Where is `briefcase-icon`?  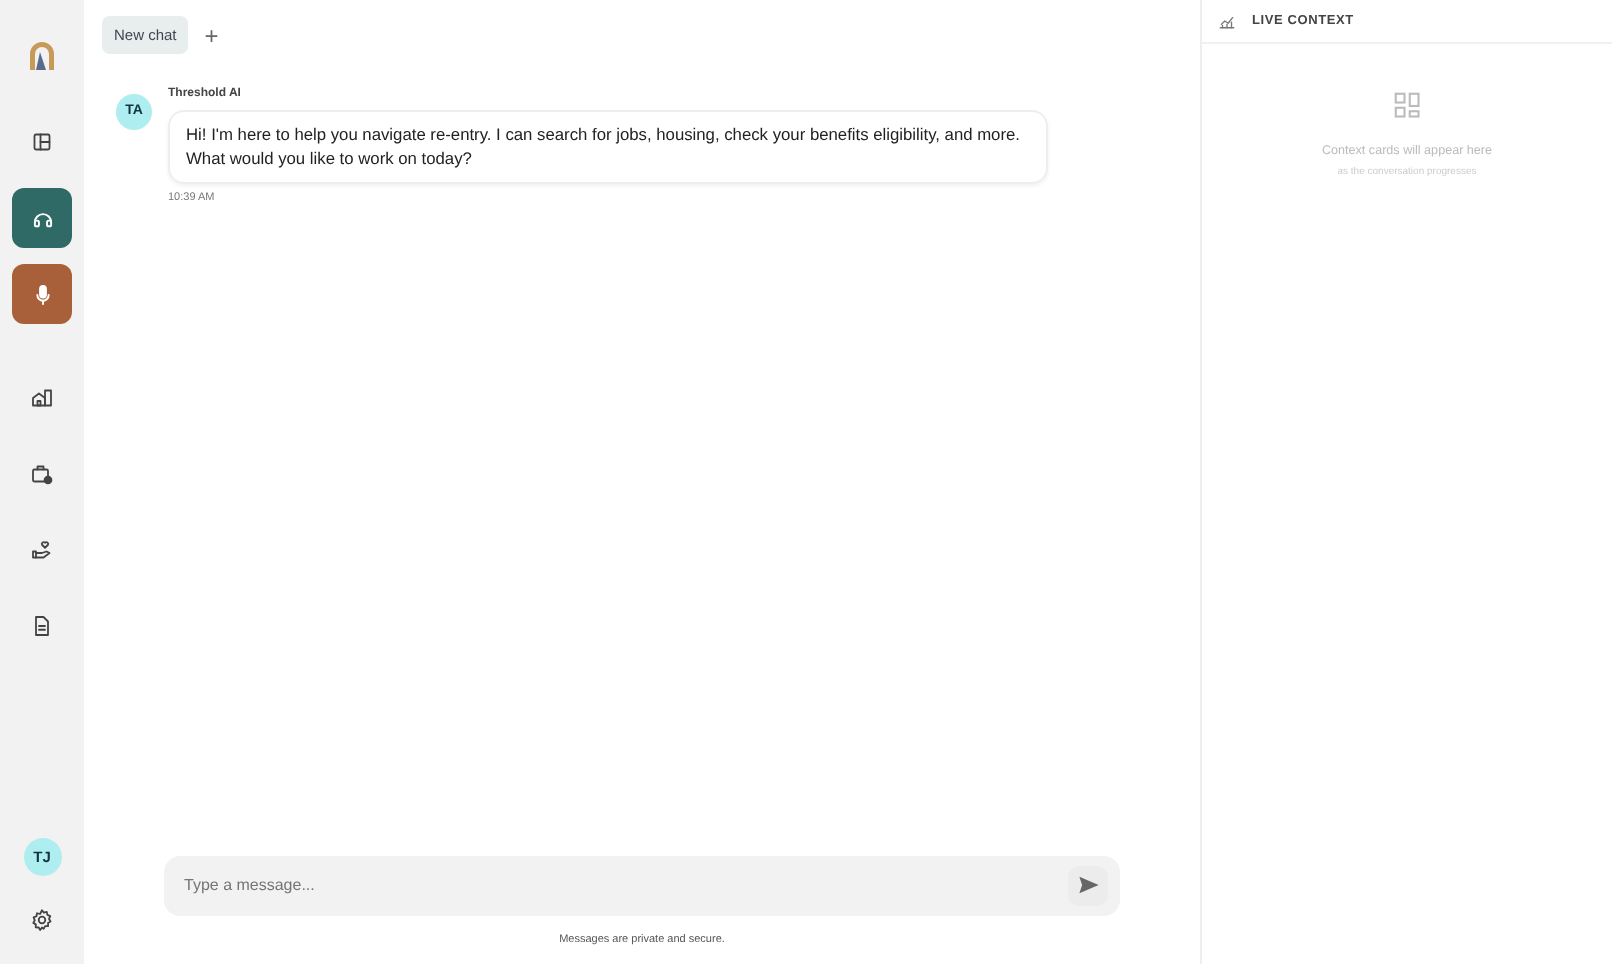
briefcase-icon is located at coordinates (42, 474).